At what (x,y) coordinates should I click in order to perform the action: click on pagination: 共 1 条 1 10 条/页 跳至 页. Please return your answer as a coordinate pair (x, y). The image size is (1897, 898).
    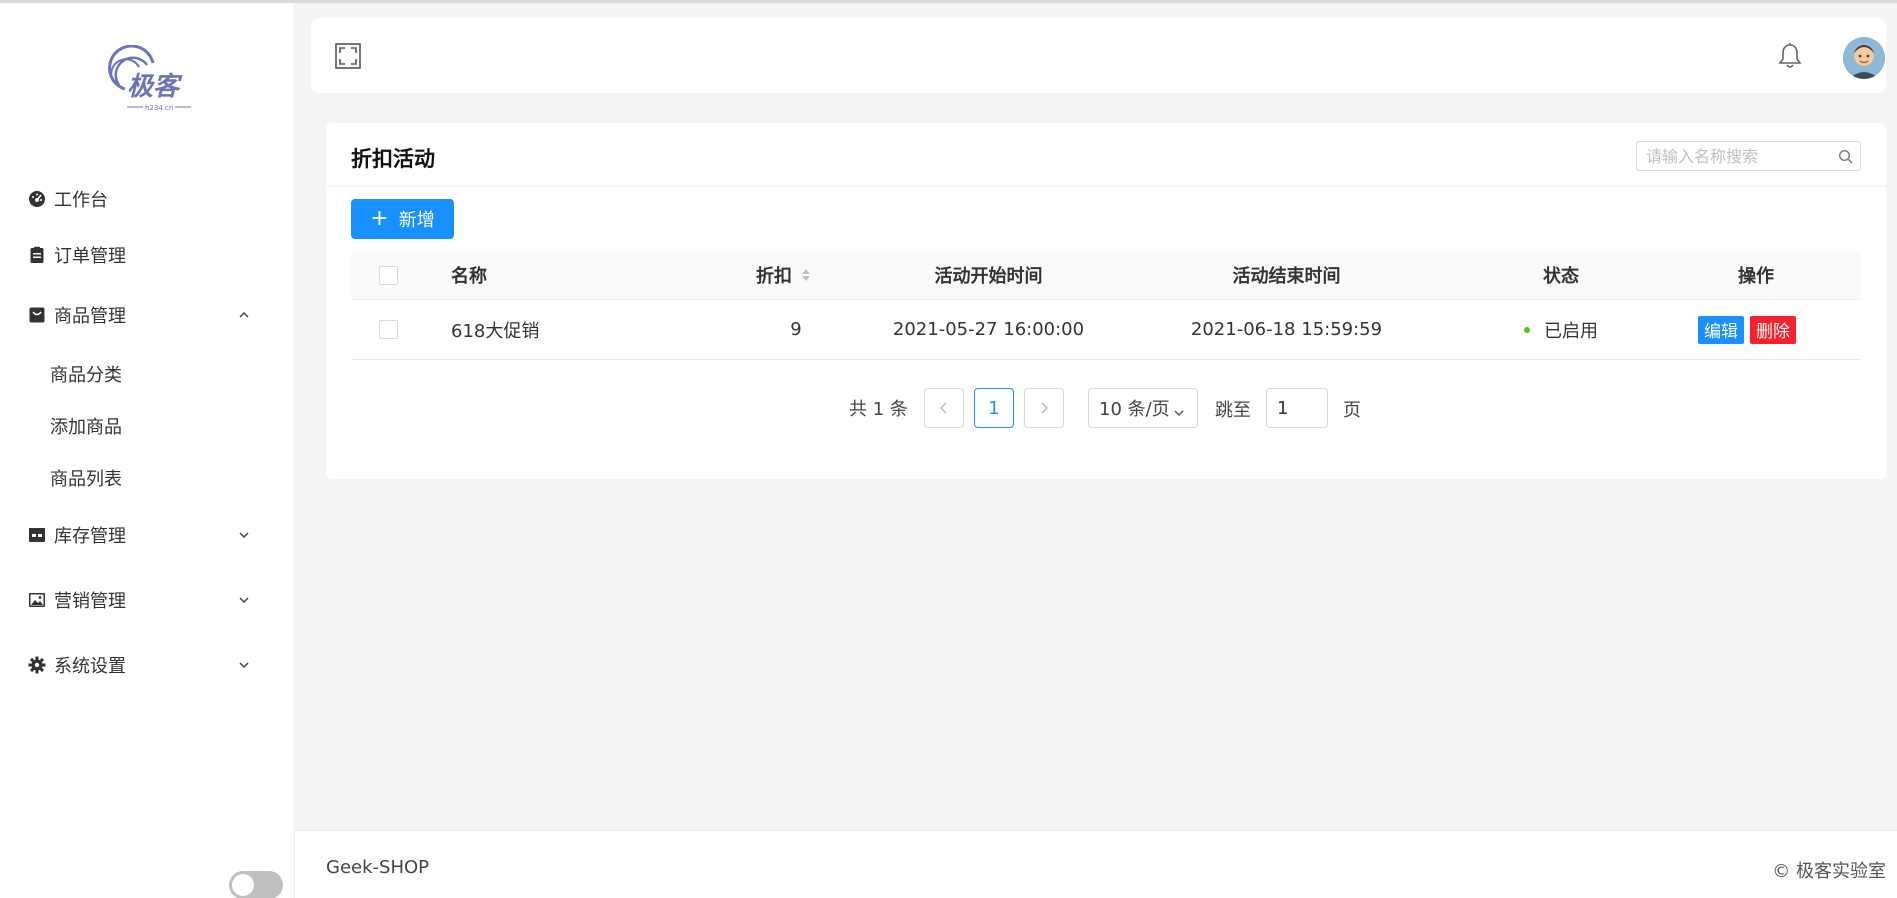
    Looking at the image, I should click on (1106, 408).